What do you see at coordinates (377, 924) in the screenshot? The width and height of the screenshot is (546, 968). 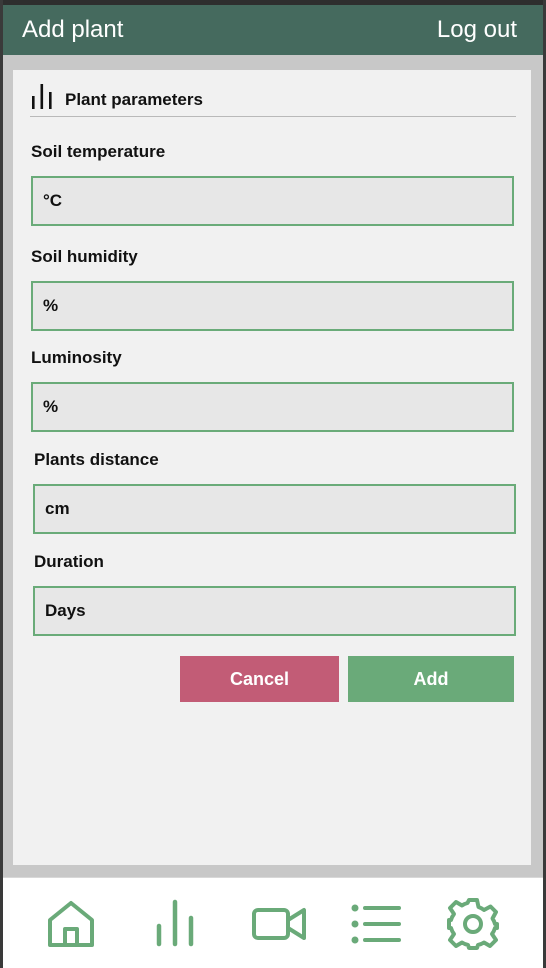 I see `list-icon` at bounding box center [377, 924].